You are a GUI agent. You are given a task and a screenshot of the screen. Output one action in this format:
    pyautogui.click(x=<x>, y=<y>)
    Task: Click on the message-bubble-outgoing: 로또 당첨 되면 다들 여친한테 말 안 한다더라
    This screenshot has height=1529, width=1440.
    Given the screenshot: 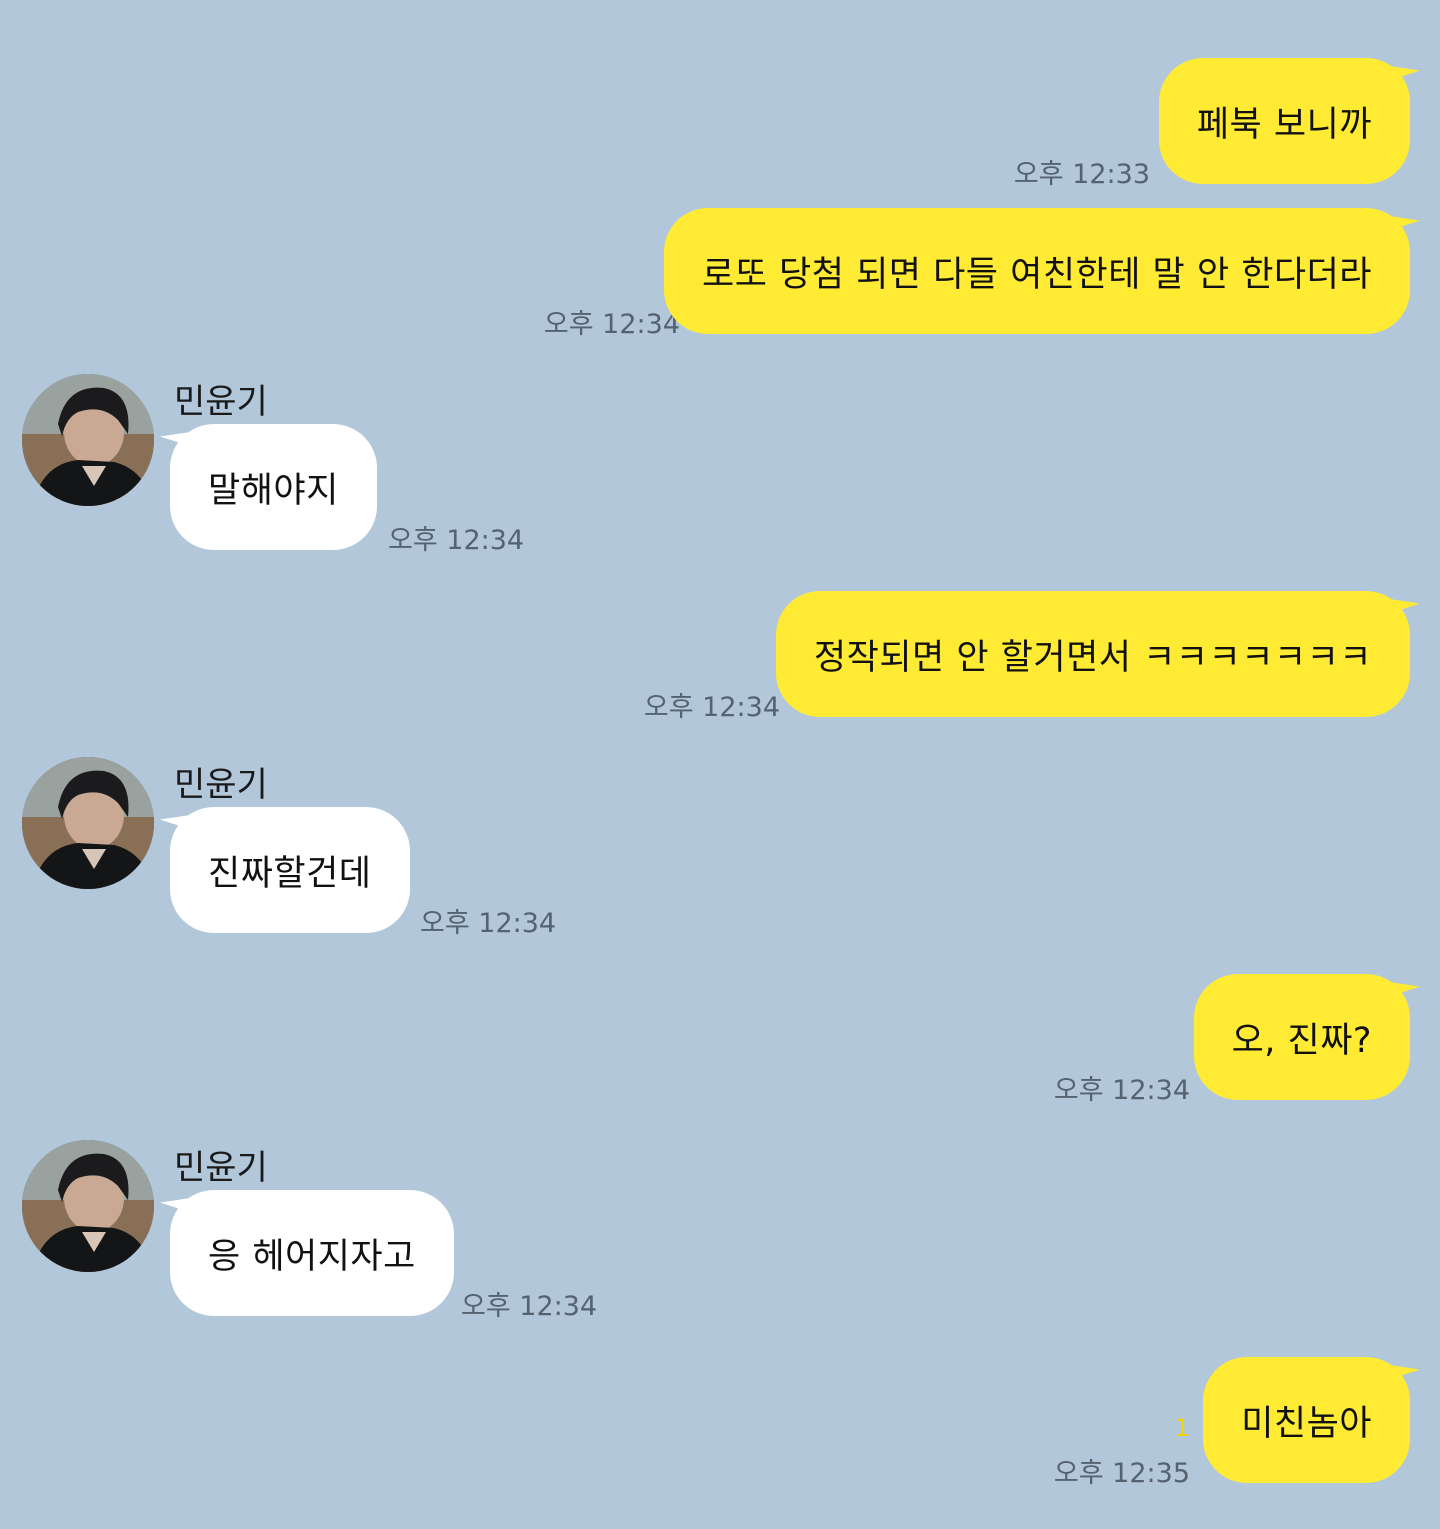 What is the action you would take?
    pyautogui.click(x=1037, y=271)
    